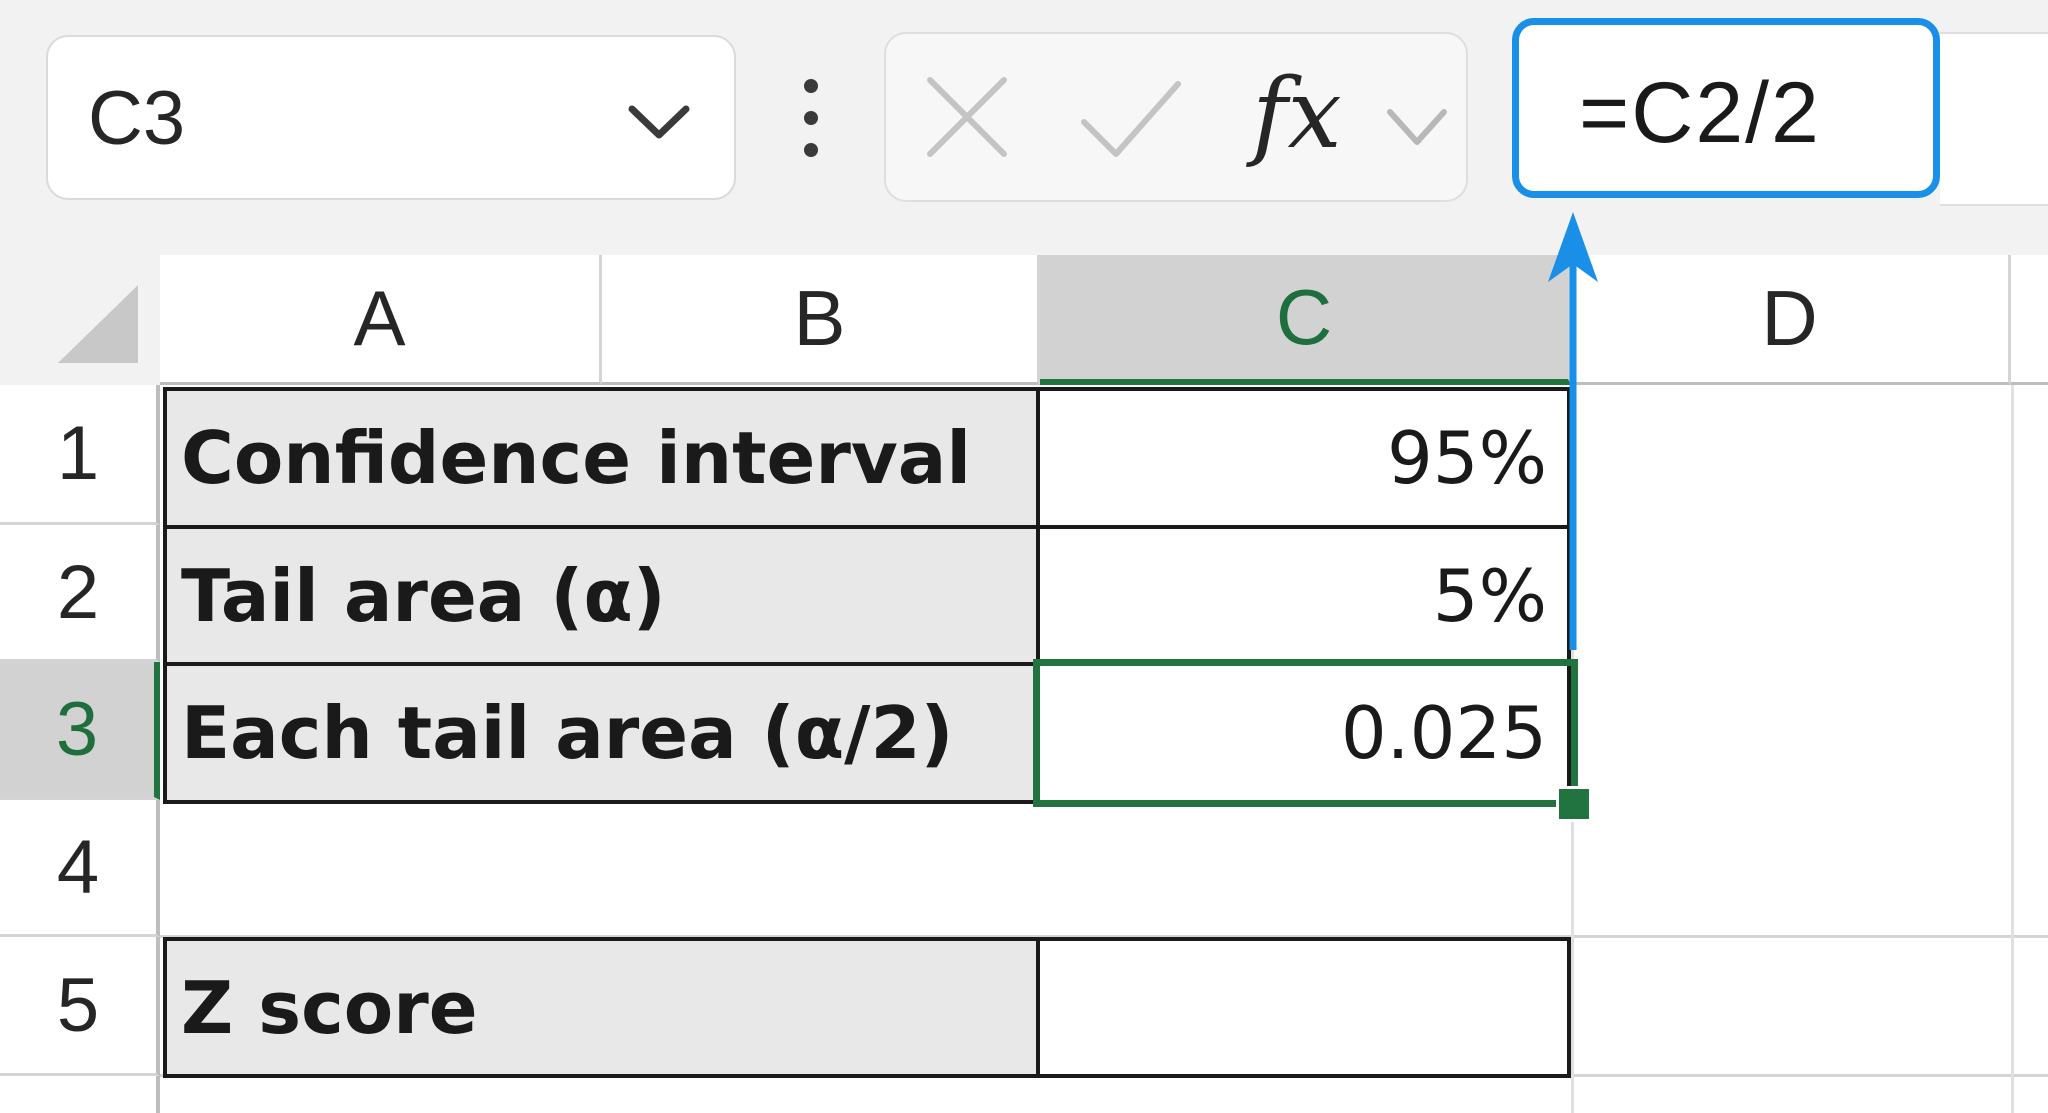  Describe the element at coordinates (1573, 431) in the screenshot. I see `annotation-arrow-icon` at that location.